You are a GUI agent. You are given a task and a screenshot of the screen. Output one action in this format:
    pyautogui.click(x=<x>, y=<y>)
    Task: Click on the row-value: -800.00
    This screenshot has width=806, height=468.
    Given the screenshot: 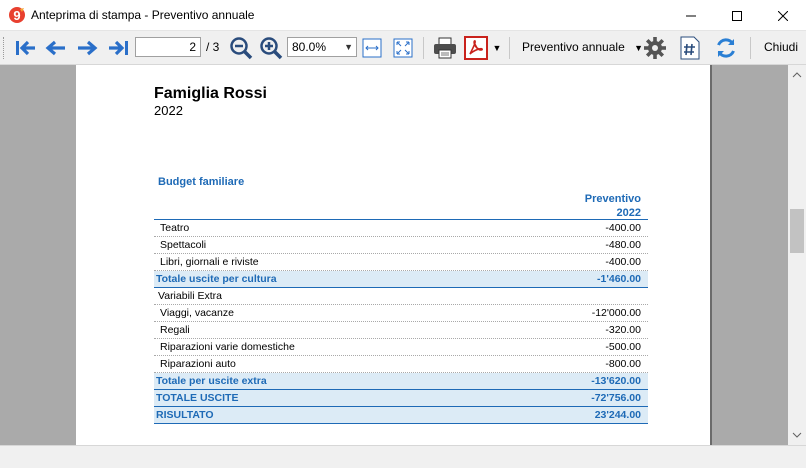 What is the action you would take?
    pyautogui.click(x=623, y=364)
    